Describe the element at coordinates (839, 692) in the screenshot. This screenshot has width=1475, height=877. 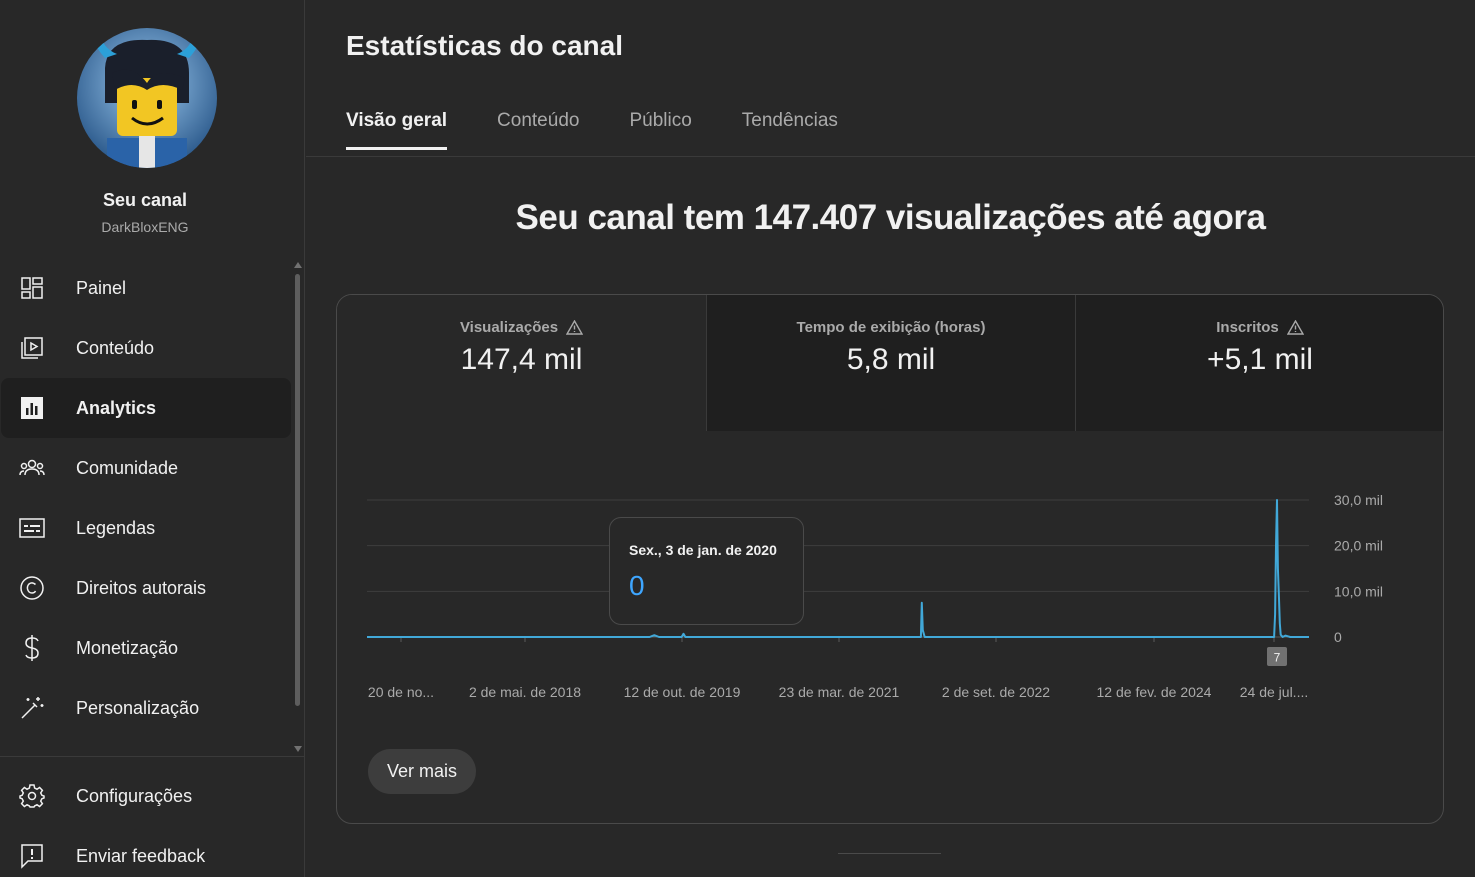
I see `x-tick-label: 23 de mar. de 2021` at that location.